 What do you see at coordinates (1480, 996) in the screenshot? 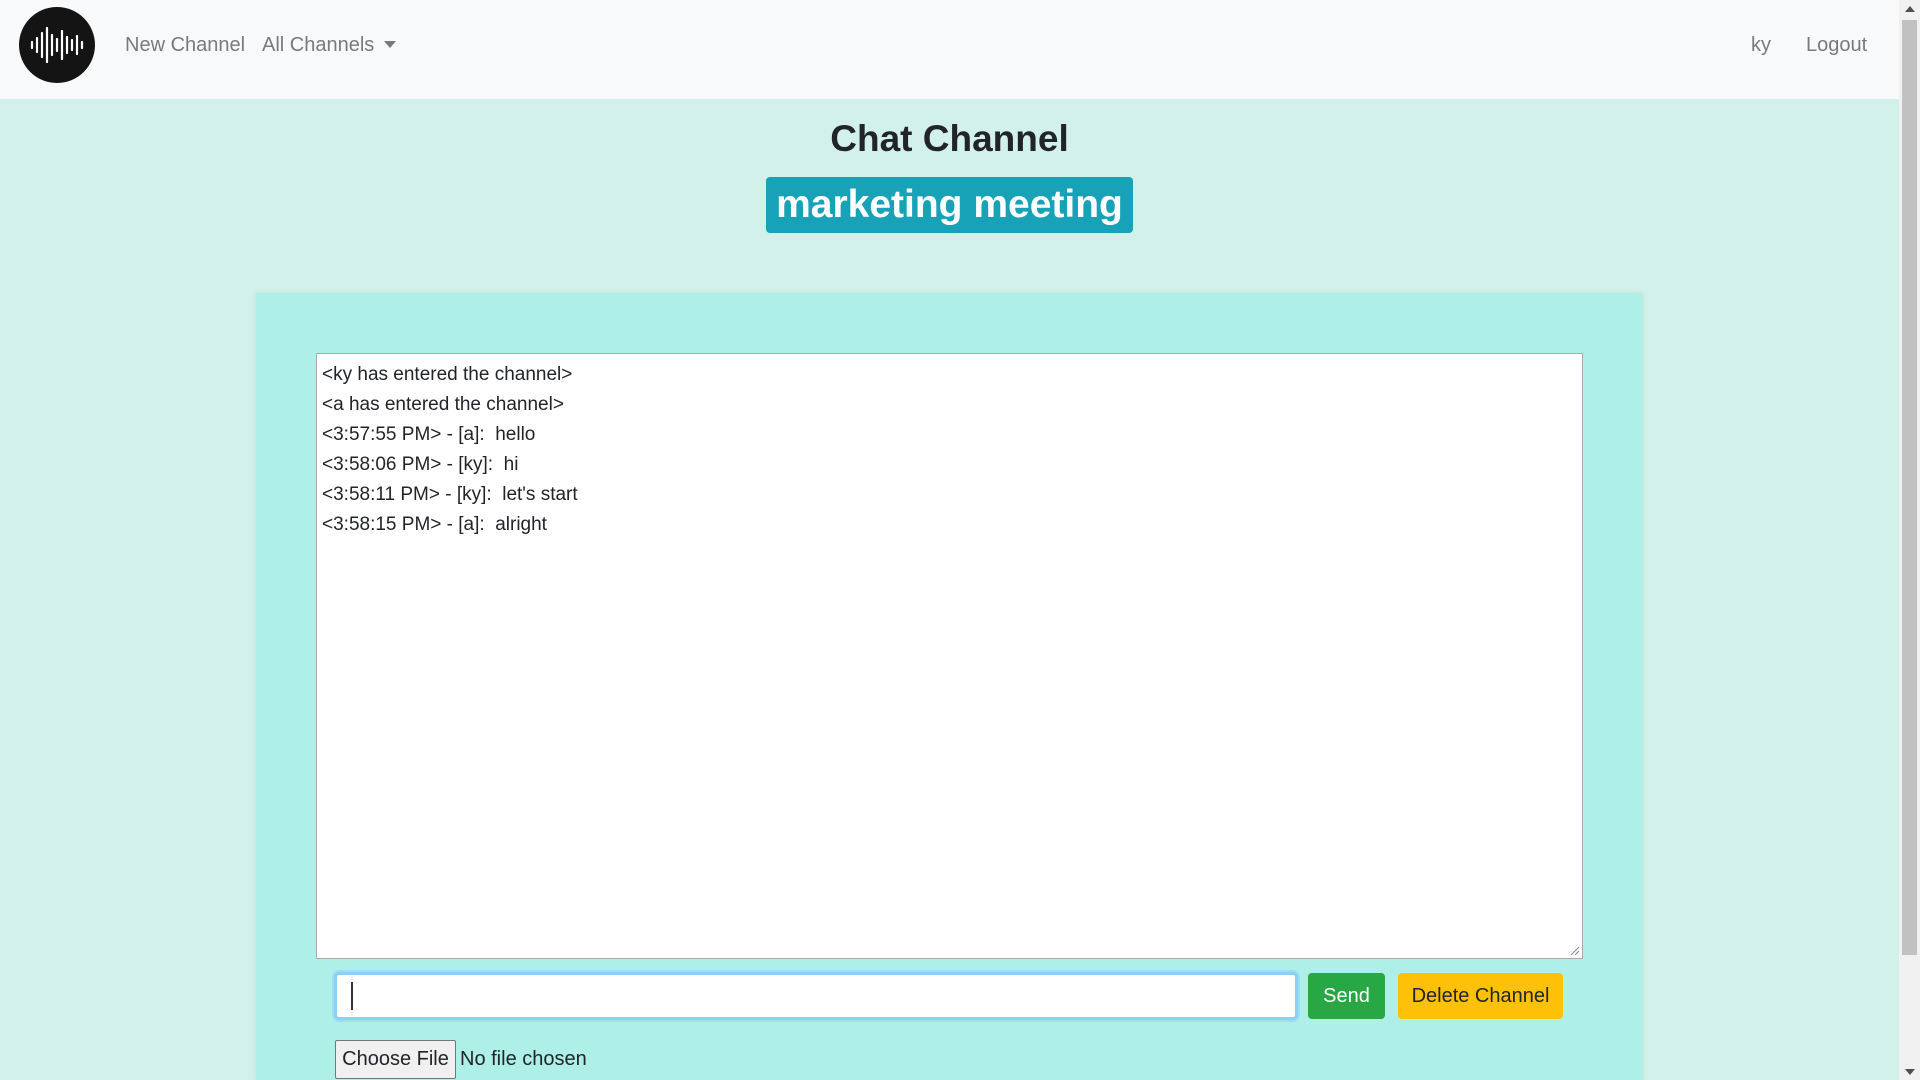
I see `delete-channel-button: Delete Channel` at bounding box center [1480, 996].